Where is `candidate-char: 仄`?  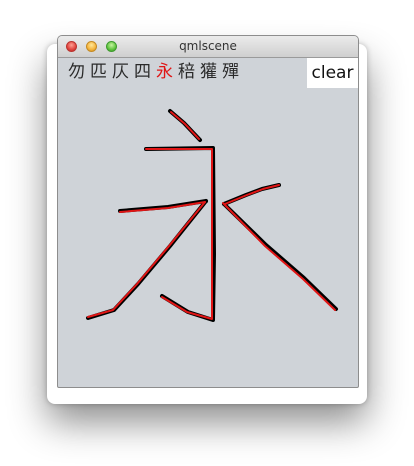 candidate-char: 仄 is located at coordinates (120, 72).